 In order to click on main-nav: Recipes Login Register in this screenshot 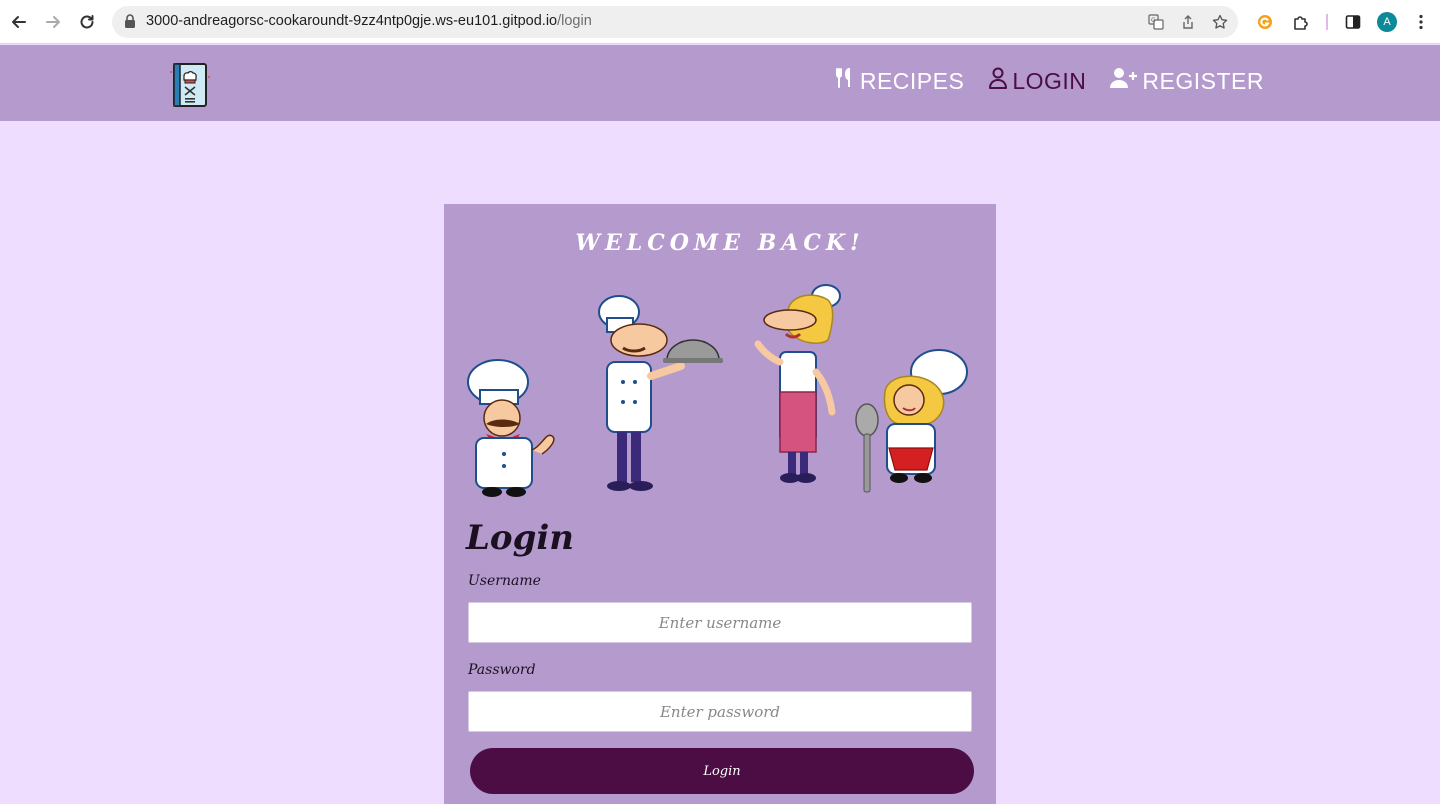, I will do `click(1049, 81)`.